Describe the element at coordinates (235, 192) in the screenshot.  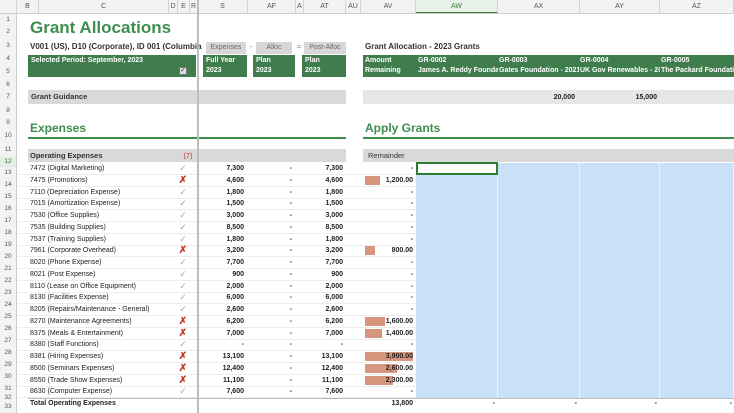
I see `full-year-value: 1,800` at that location.